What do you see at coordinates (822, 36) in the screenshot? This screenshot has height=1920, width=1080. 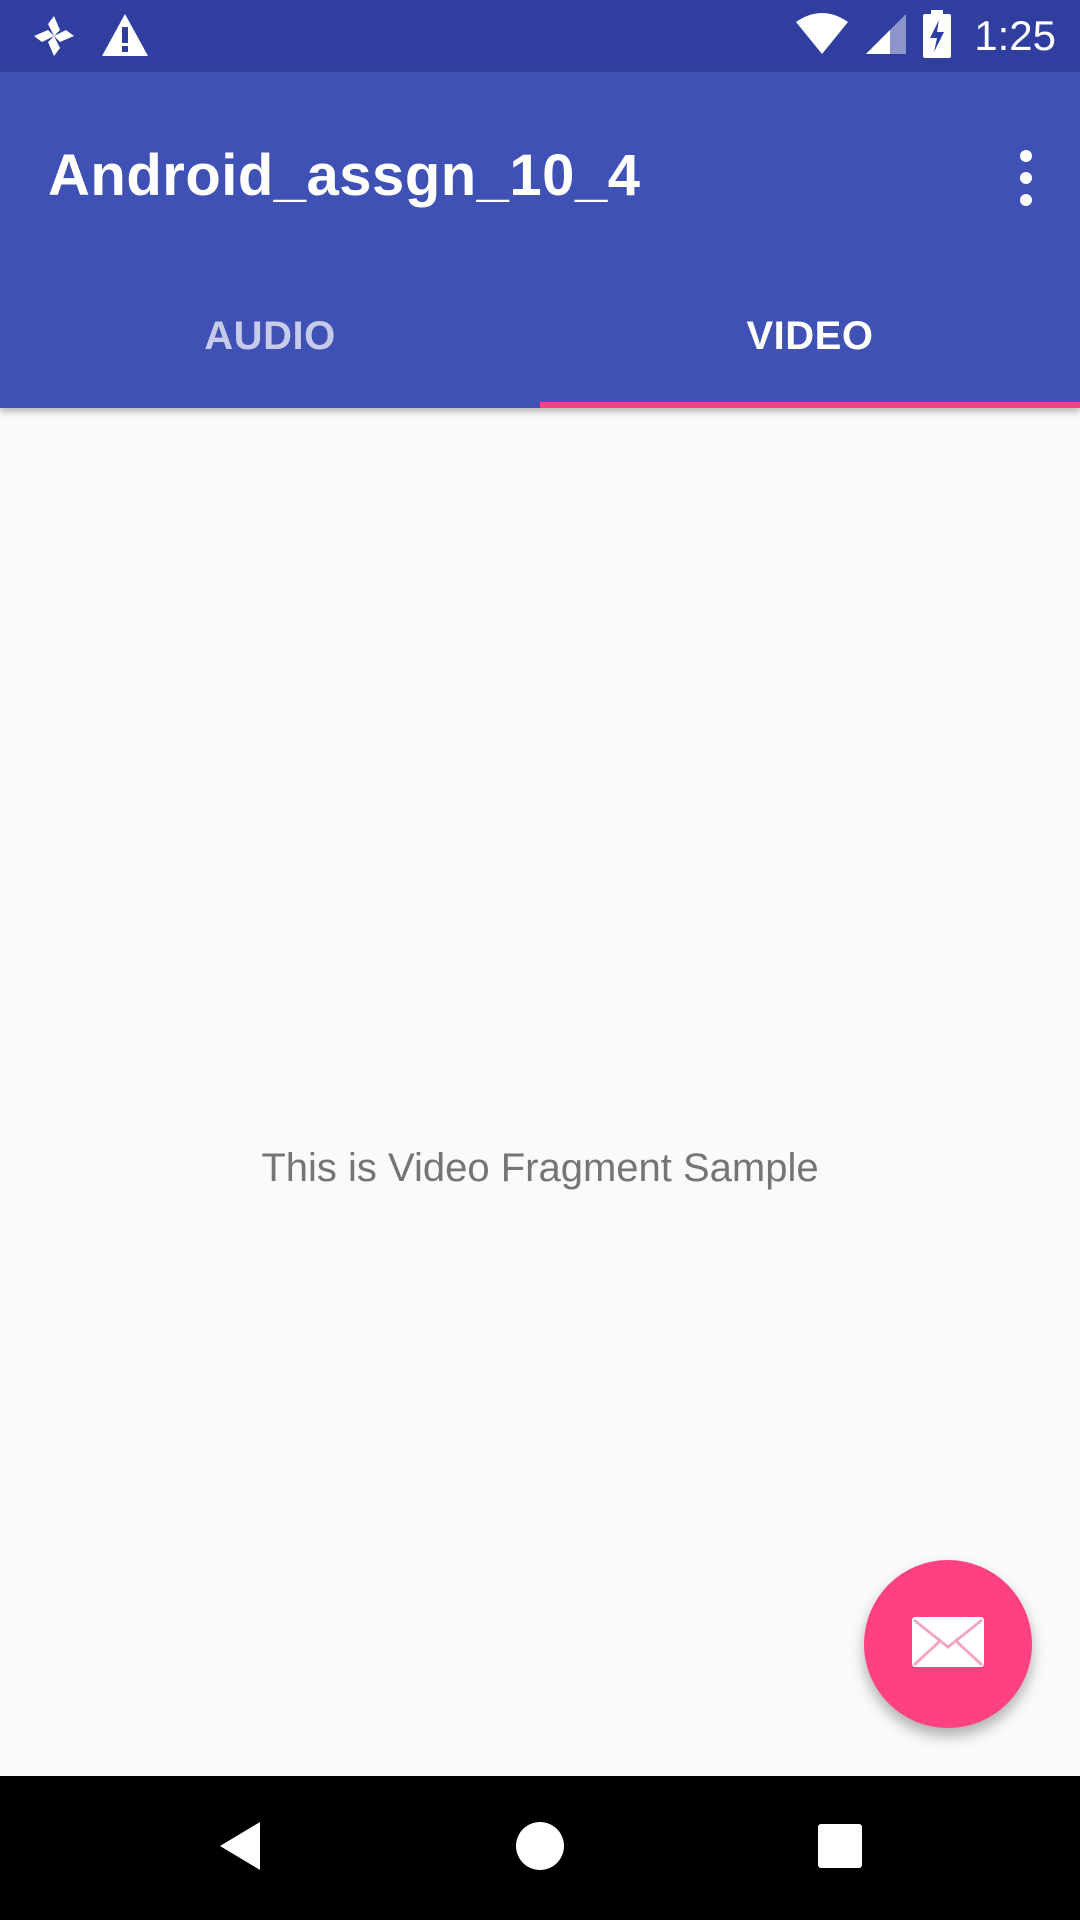 I see `wifi-icon` at bounding box center [822, 36].